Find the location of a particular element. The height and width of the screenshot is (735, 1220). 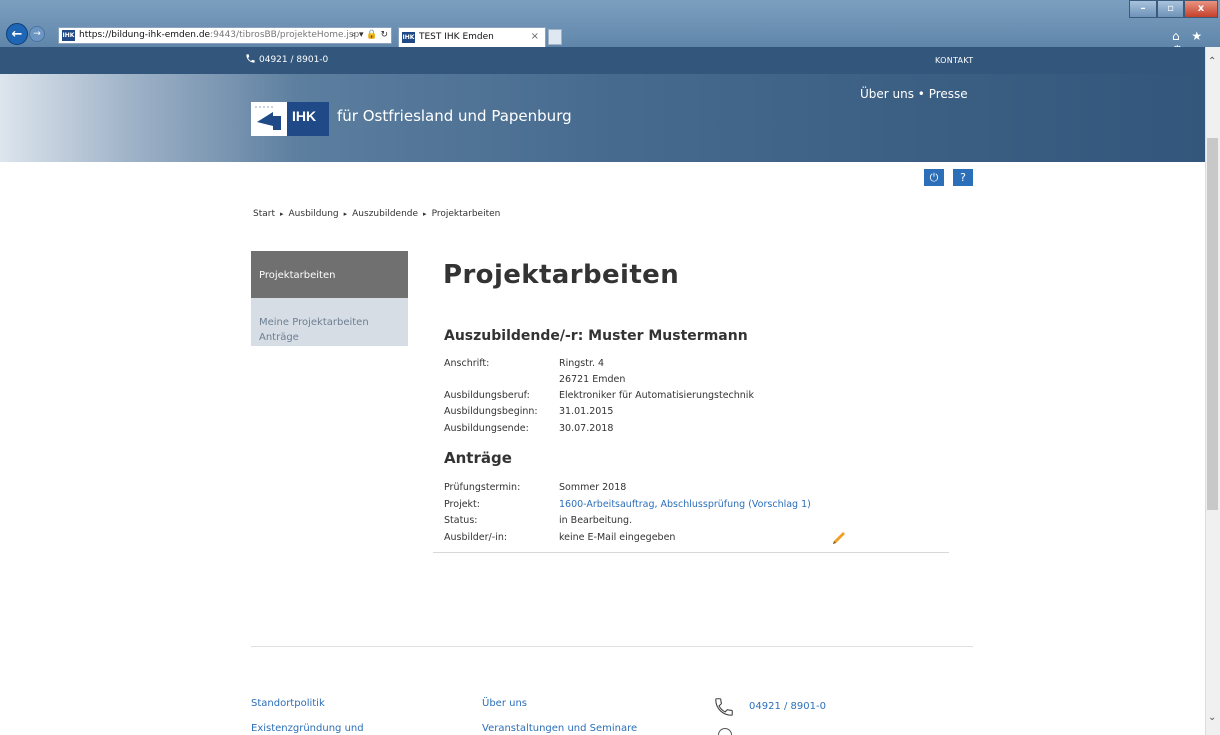

breadcrumb-projektarbeiten: Projektarbeiten is located at coordinates (466, 214).